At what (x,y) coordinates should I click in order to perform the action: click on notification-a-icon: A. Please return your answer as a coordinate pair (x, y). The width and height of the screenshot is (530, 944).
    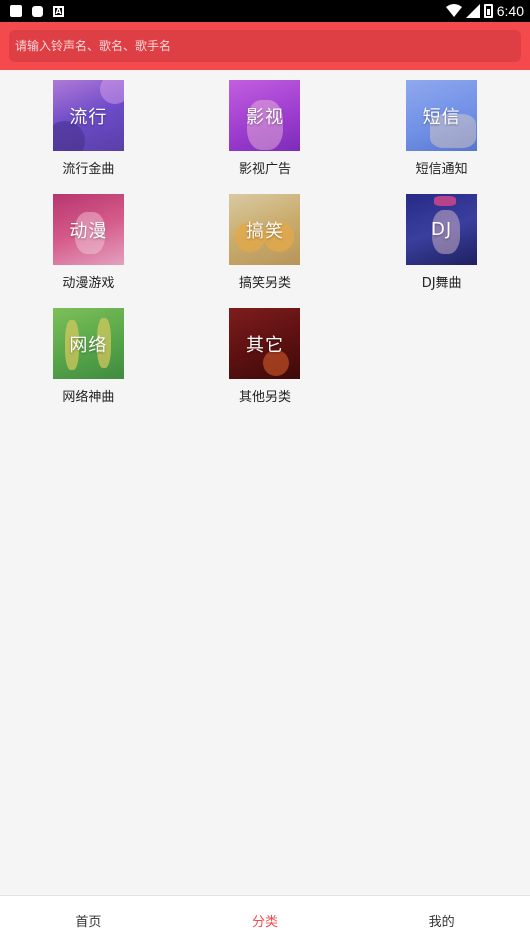
    Looking at the image, I should click on (58, 11).